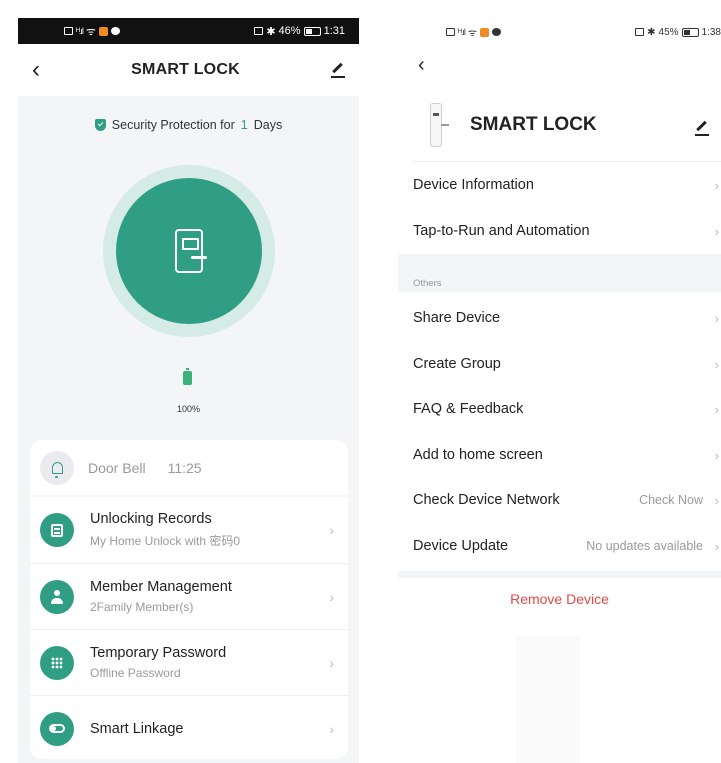  I want to click on section-header-others: Others, so click(559, 273).